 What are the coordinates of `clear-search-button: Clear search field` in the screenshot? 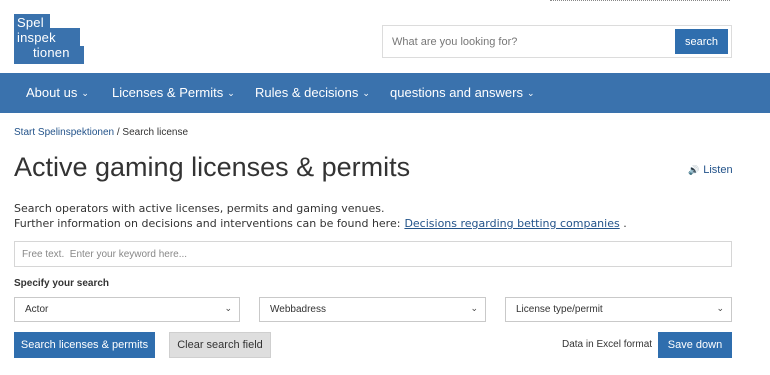 It's located at (220, 345).